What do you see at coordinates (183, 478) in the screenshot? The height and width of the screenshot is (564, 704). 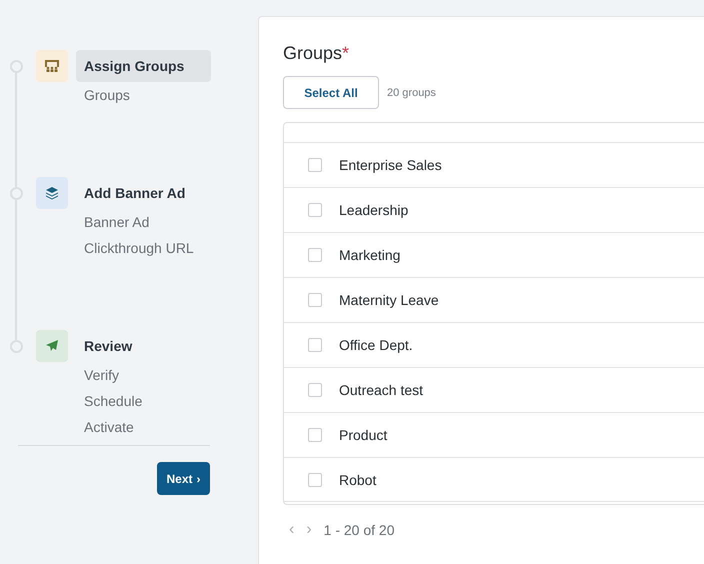 I see `next-button: Next ›` at bounding box center [183, 478].